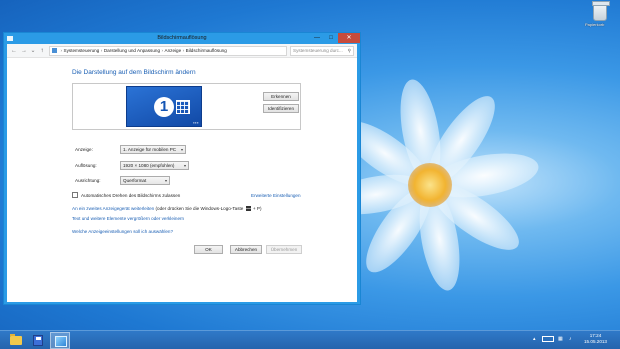 The height and width of the screenshot is (349, 620). Describe the element at coordinates (257, 208) in the screenshot. I see `project-hint-suffix: + P)` at that location.